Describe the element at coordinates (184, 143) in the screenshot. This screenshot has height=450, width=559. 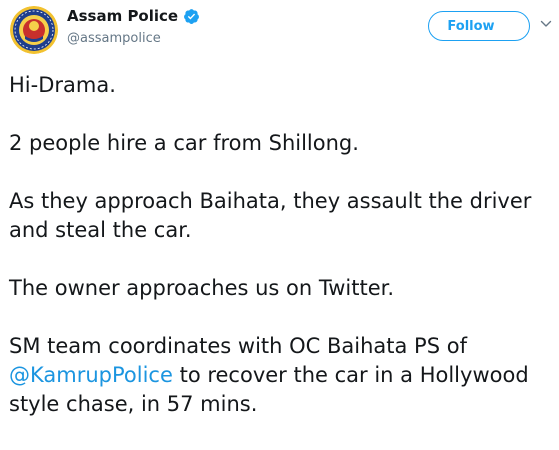
I see `tweet-paragraph-2: 2 people hire a car from Shillong.` at that location.